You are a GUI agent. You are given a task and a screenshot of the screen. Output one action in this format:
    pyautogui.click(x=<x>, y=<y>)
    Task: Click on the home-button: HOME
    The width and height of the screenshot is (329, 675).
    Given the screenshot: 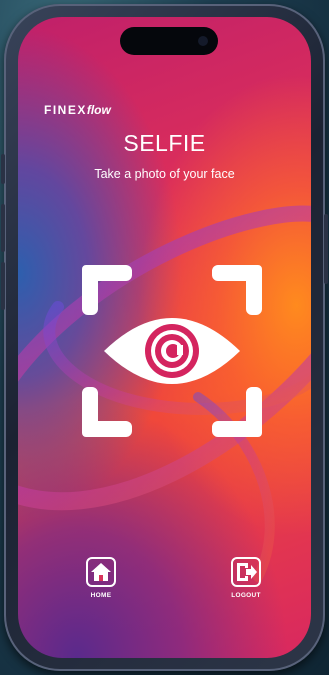 What is the action you would take?
    pyautogui.click(x=101, y=578)
    